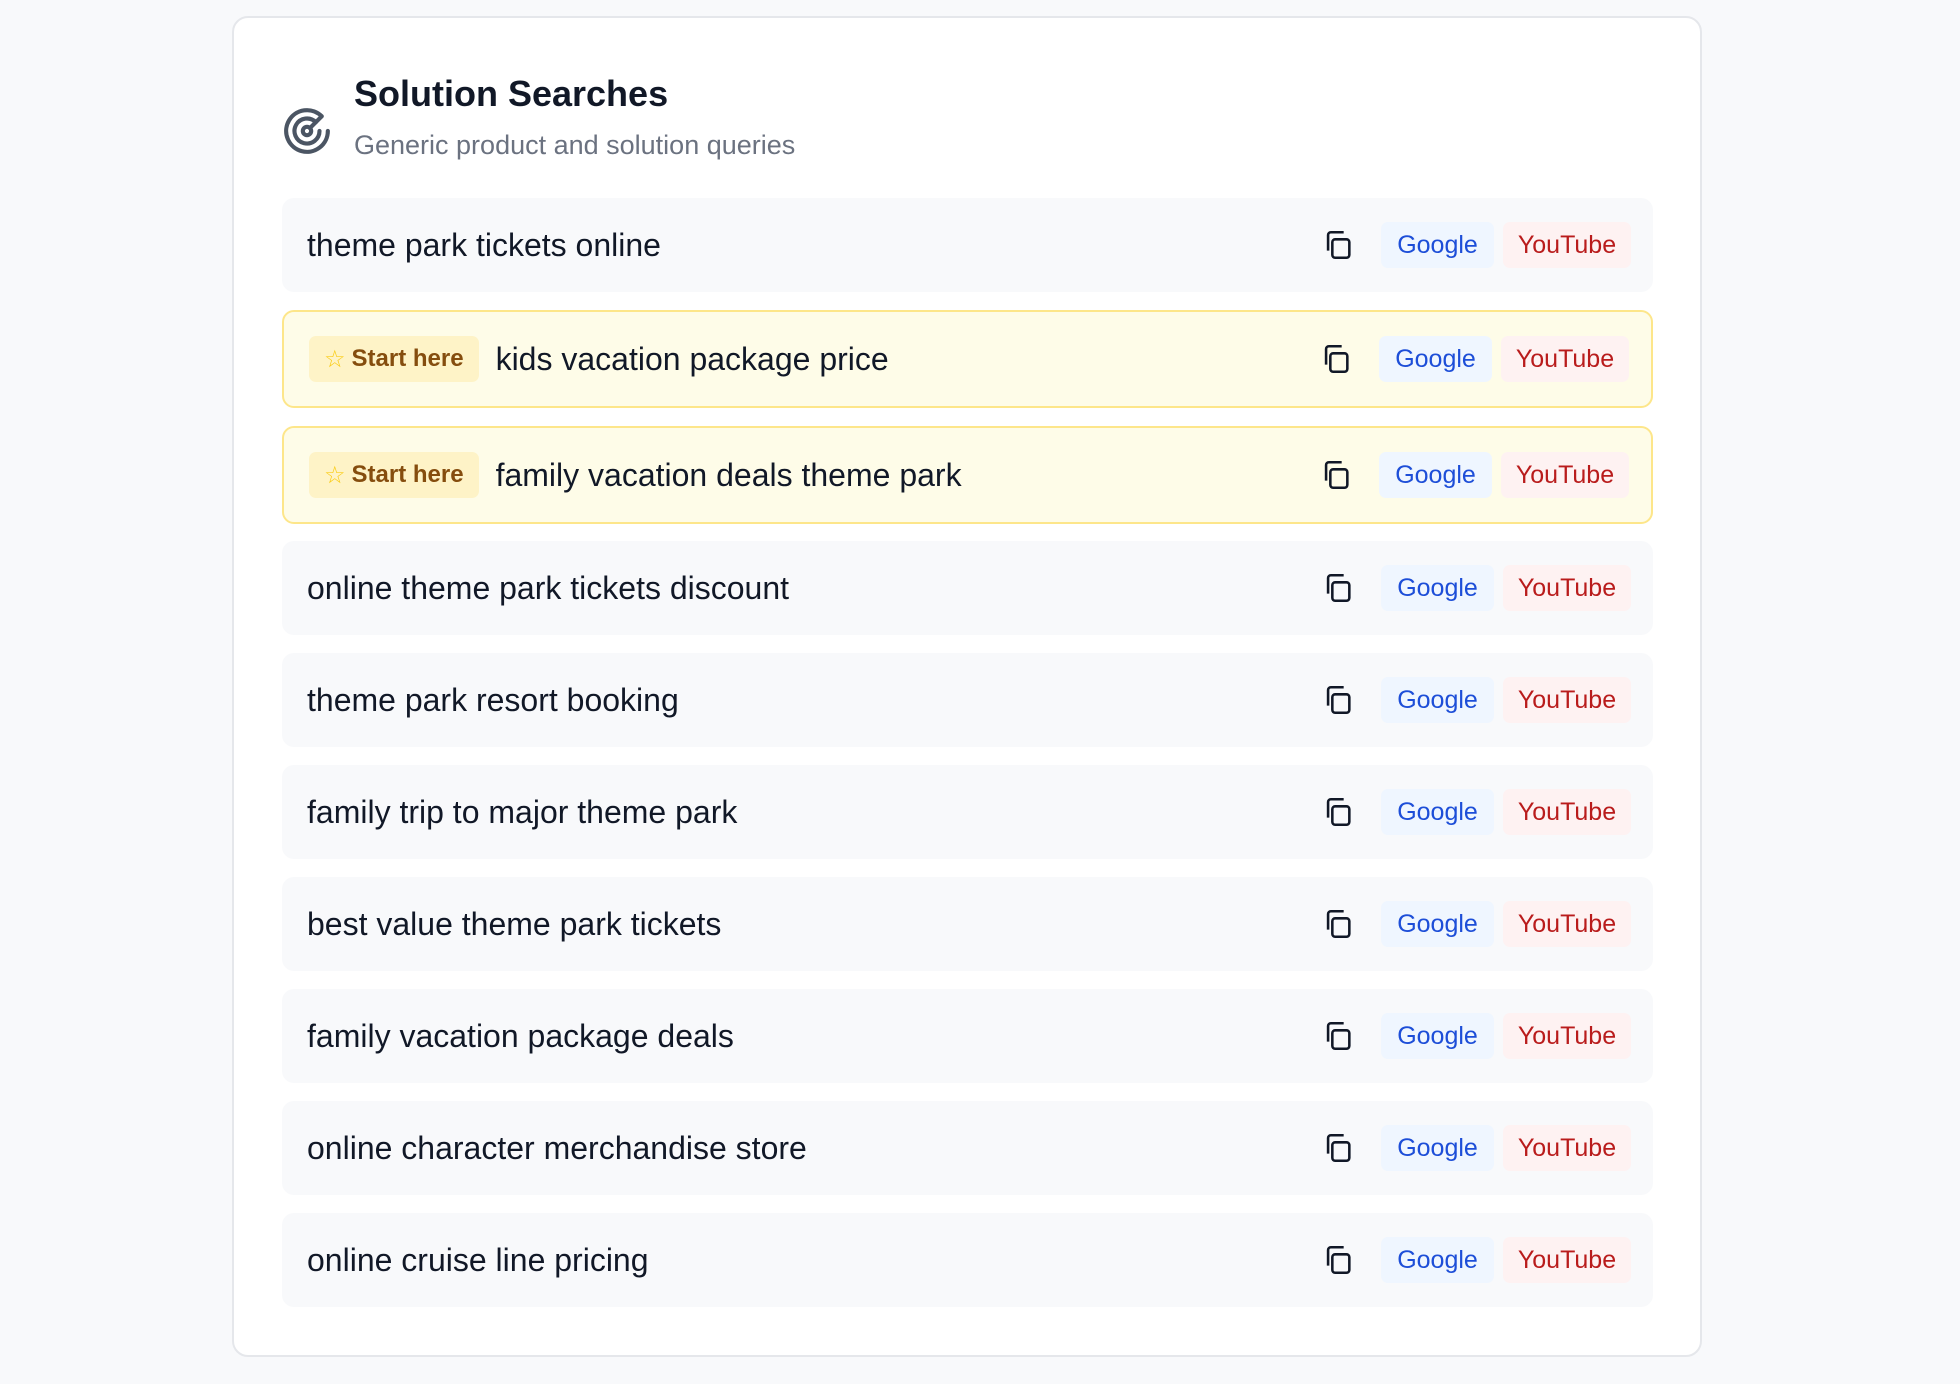 The image size is (1960, 1384). Describe the element at coordinates (812, 1260) in the screenshot. I see `query-text: online cruise line pricing` at that location.